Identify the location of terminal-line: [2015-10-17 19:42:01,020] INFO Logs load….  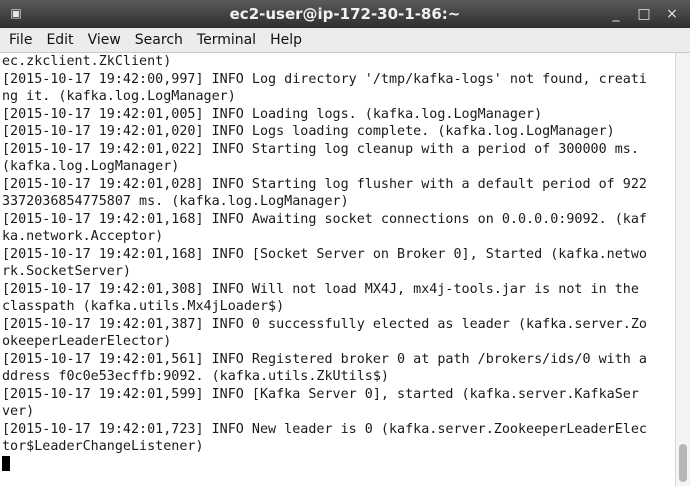
(308, 131).